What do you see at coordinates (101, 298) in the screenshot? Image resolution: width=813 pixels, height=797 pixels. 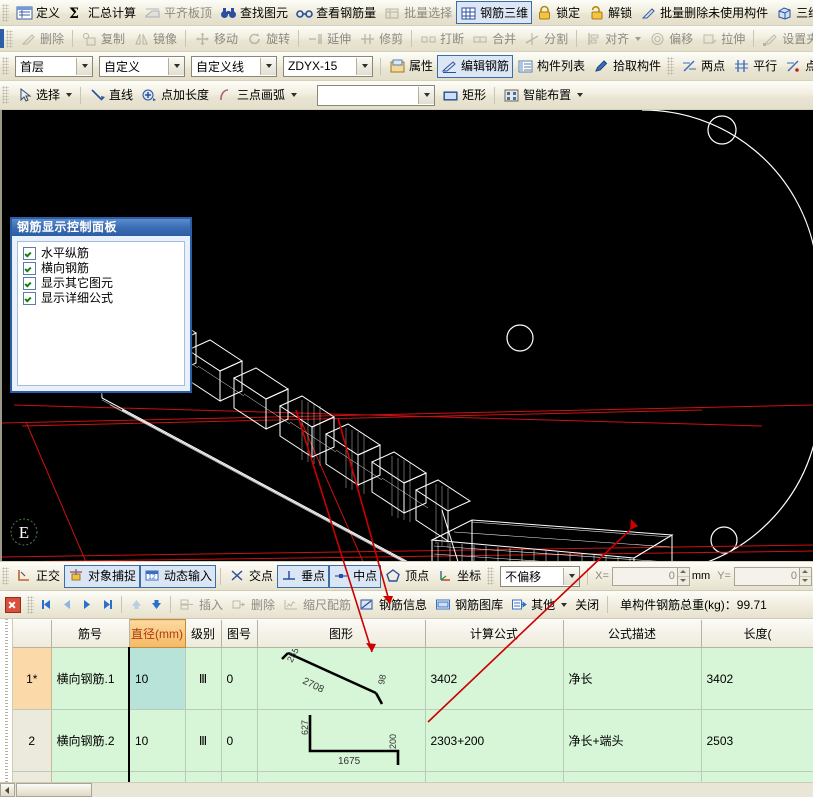 I see `checkbox-row-show-detailed-formula: 显示详细公式` at bounding box center [101, 298].